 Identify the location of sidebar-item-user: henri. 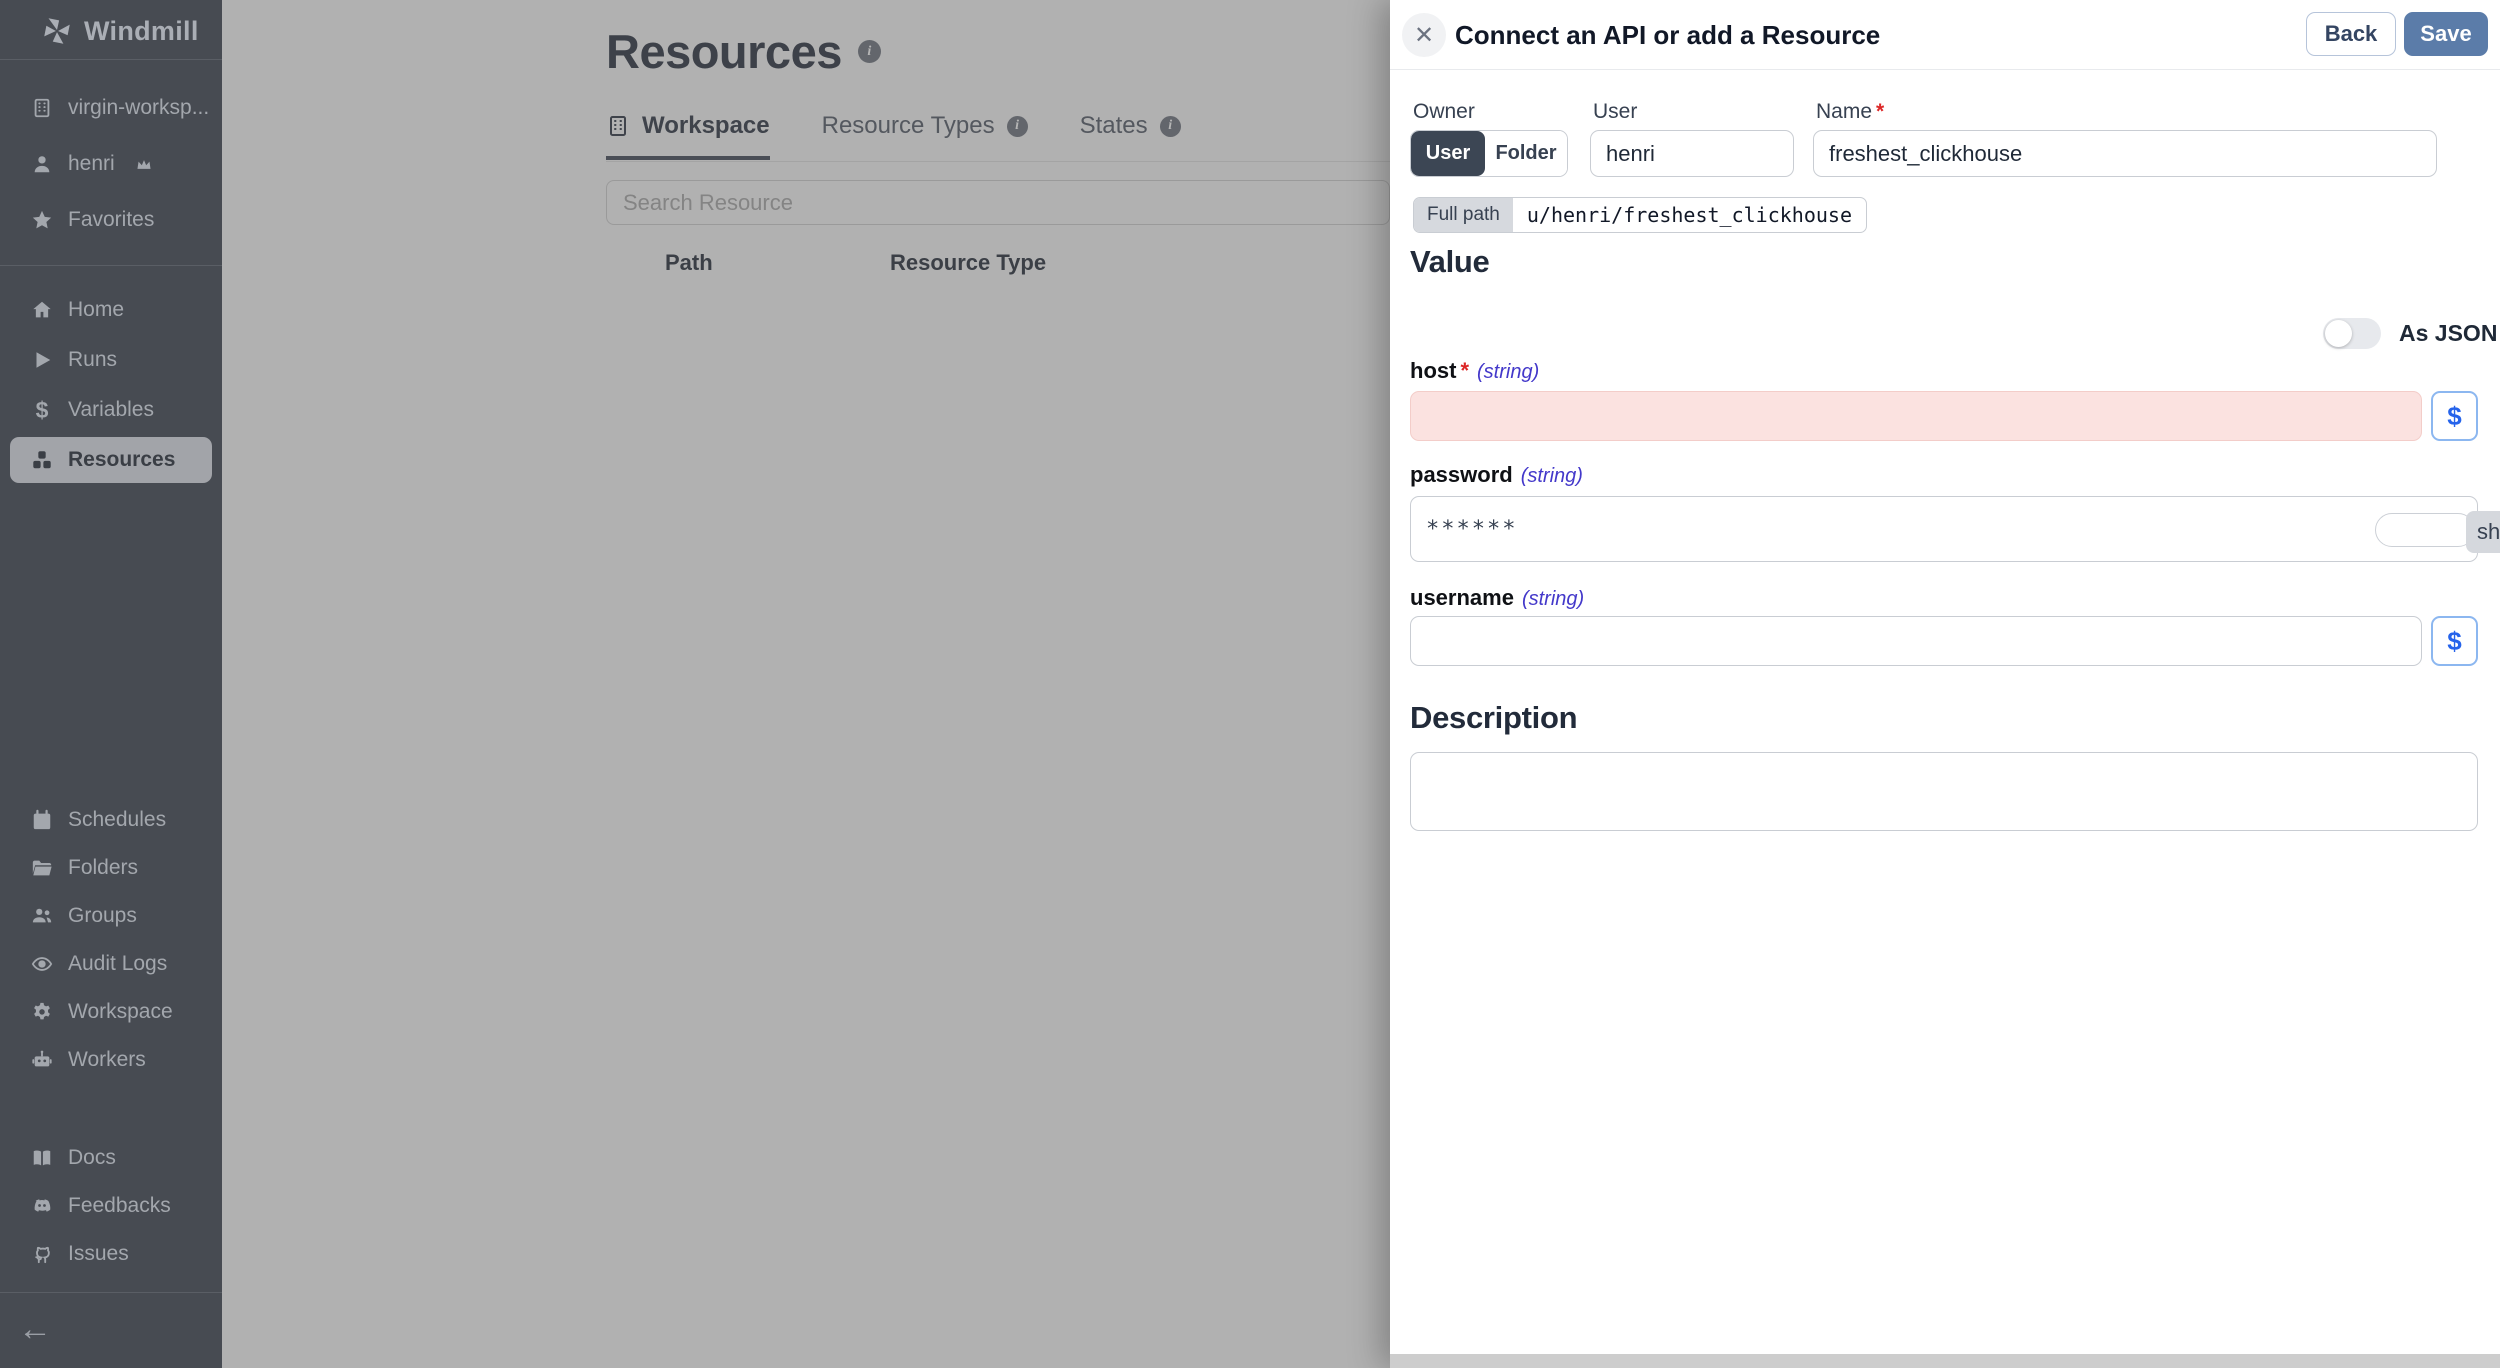
(111, 164).